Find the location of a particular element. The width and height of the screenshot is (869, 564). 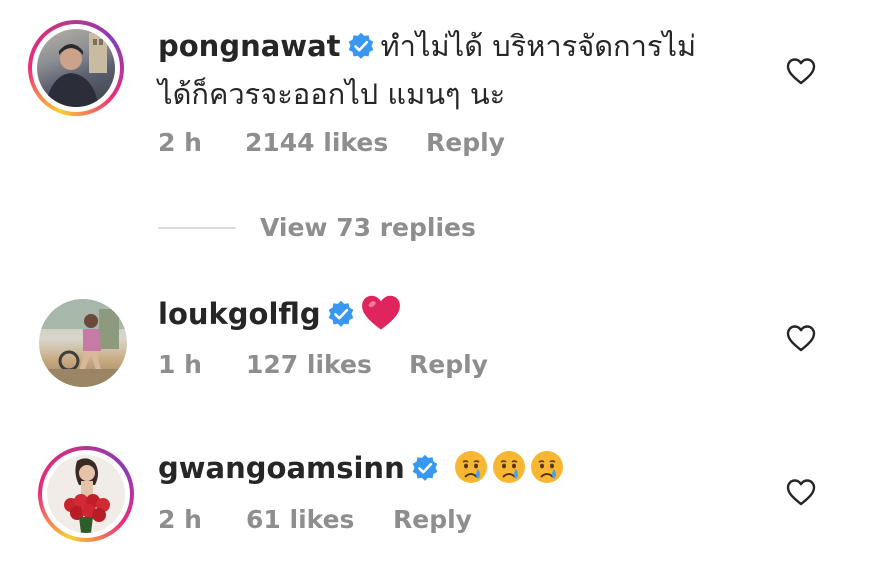

crying-face-emoji-group is located at coordinates (506, 468).